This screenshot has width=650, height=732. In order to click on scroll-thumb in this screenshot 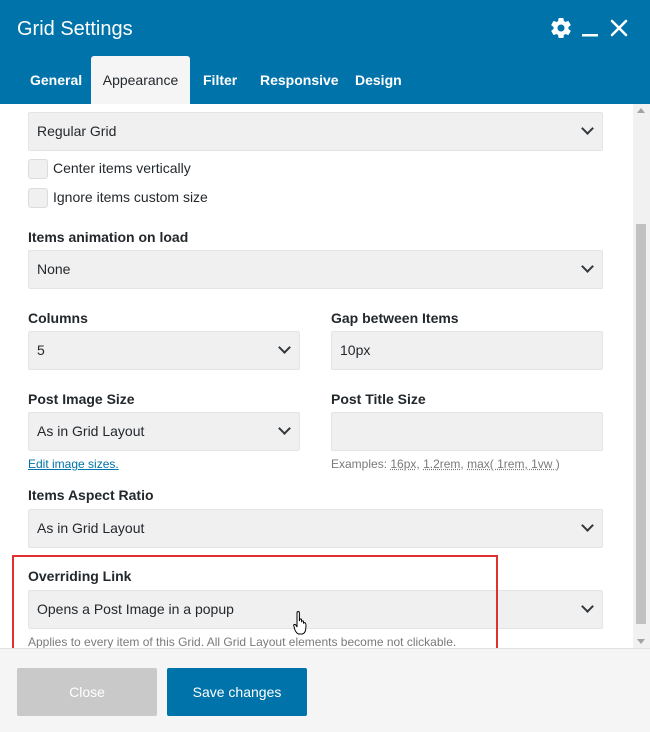, I will do `click(641, 424)`.